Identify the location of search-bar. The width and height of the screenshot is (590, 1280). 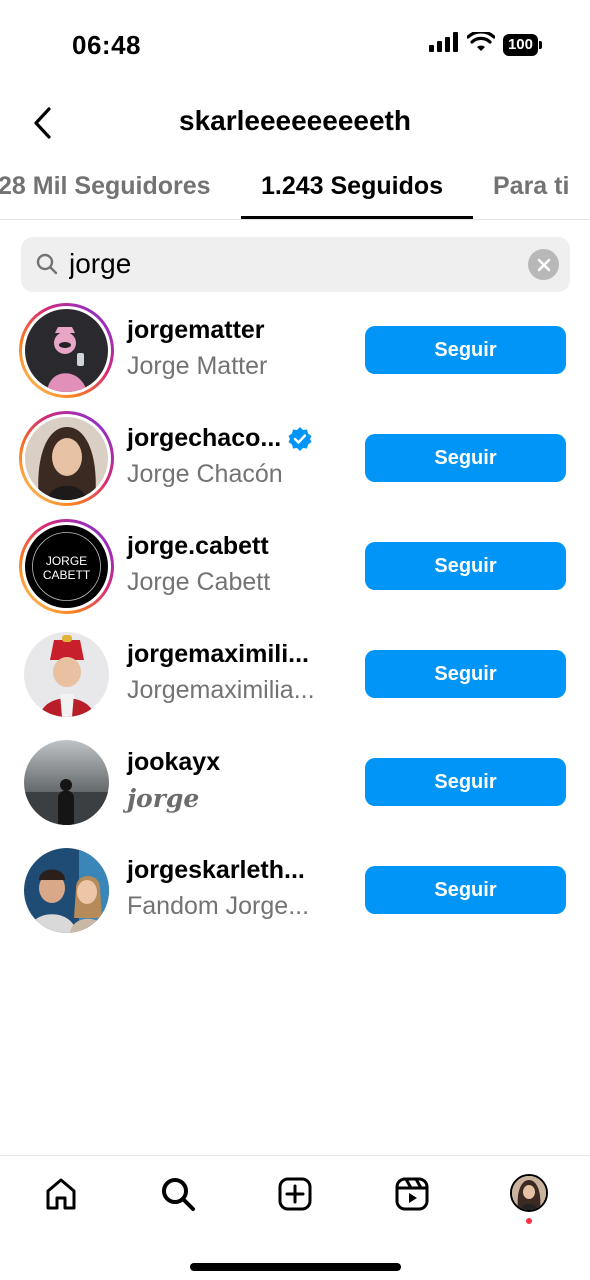
(295, 264).